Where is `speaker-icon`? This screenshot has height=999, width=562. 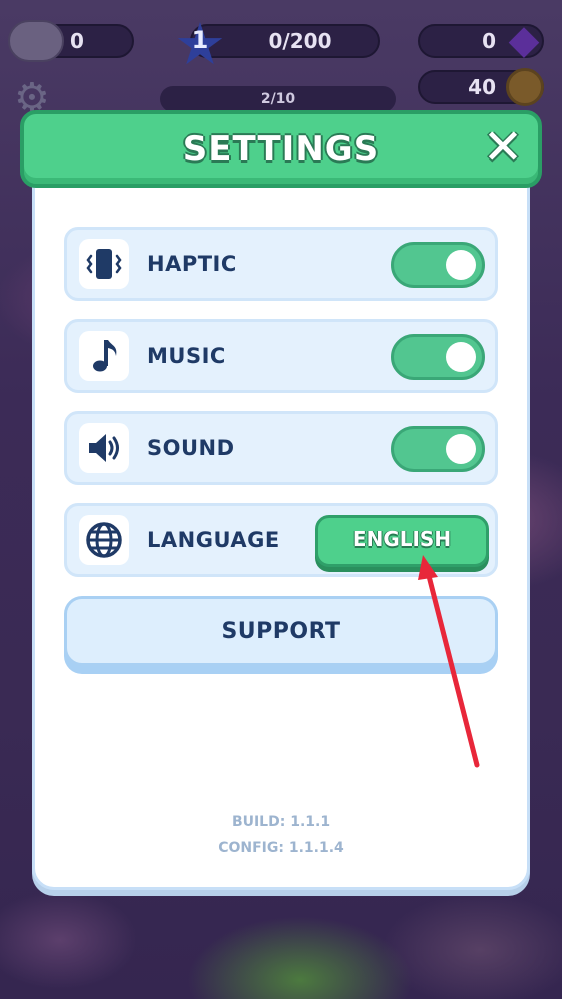 speaker-icon is located at coordinates (104, 448).